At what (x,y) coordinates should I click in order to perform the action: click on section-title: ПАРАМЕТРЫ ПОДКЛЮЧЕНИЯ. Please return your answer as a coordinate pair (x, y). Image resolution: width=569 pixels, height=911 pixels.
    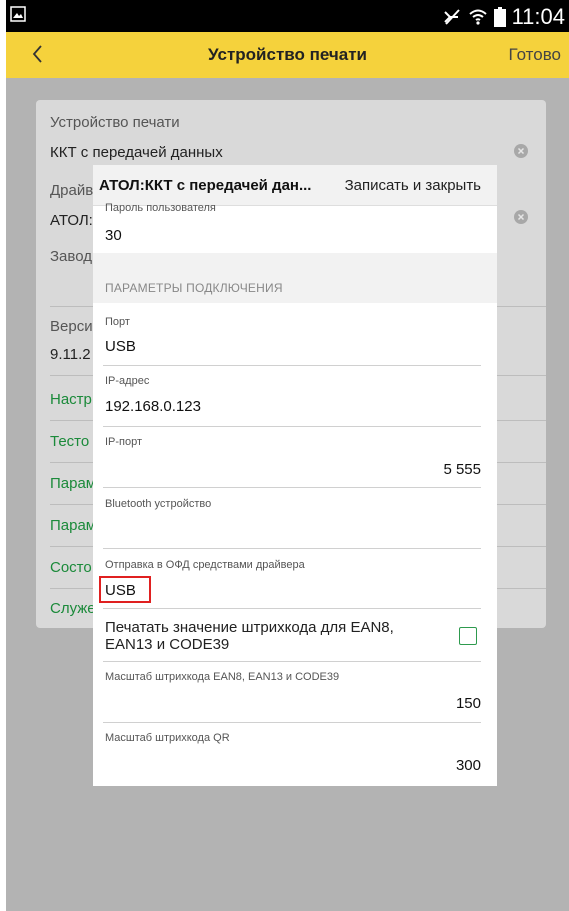
    Looking at the image, I should click on (194, 288).